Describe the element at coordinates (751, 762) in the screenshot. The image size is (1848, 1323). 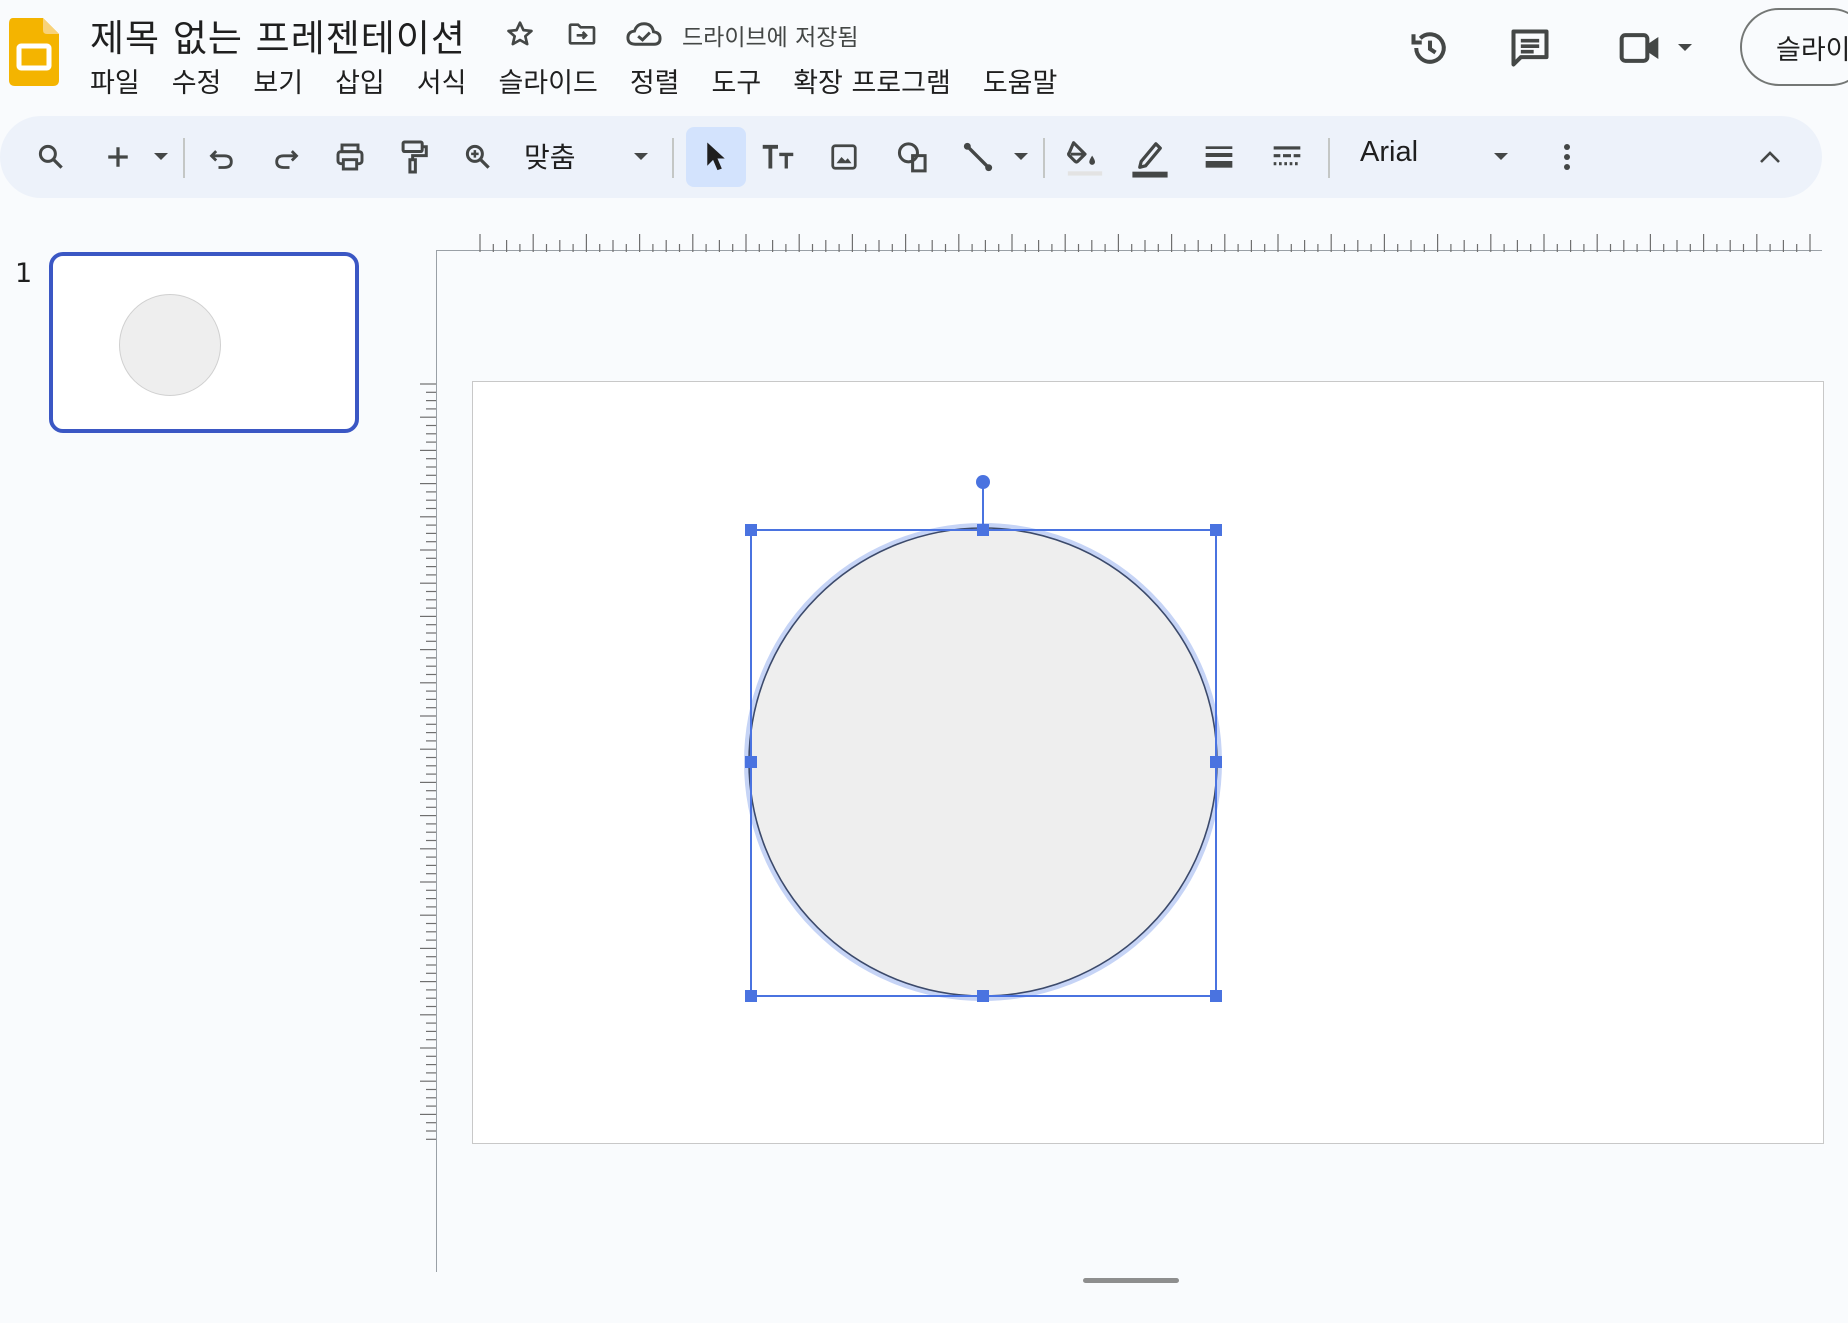
I see `resize-handle-left` at that location.